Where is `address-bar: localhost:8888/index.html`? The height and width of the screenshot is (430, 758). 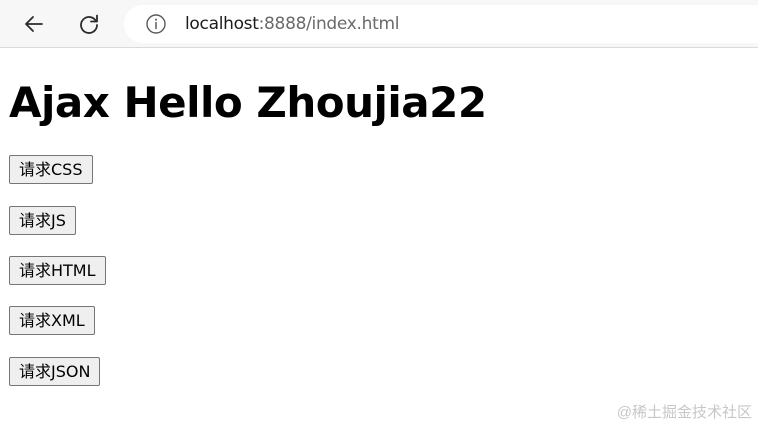 address-bar: localhost:8888/index.html is located at coordinates (441, 24).